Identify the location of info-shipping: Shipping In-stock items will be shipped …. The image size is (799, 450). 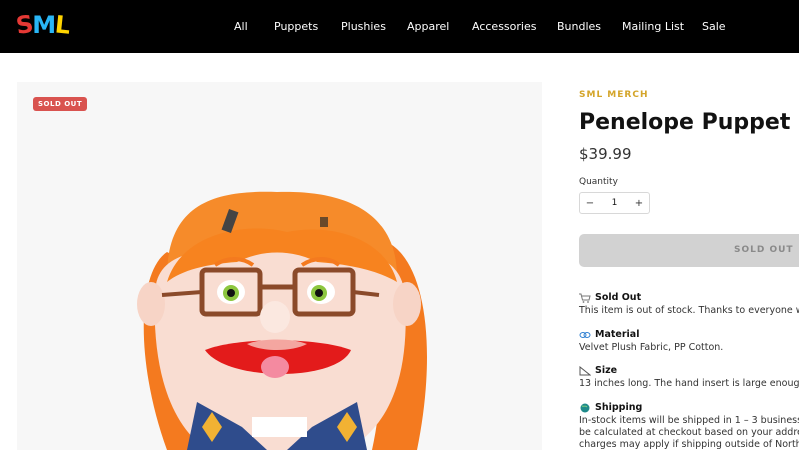
(689, 426).